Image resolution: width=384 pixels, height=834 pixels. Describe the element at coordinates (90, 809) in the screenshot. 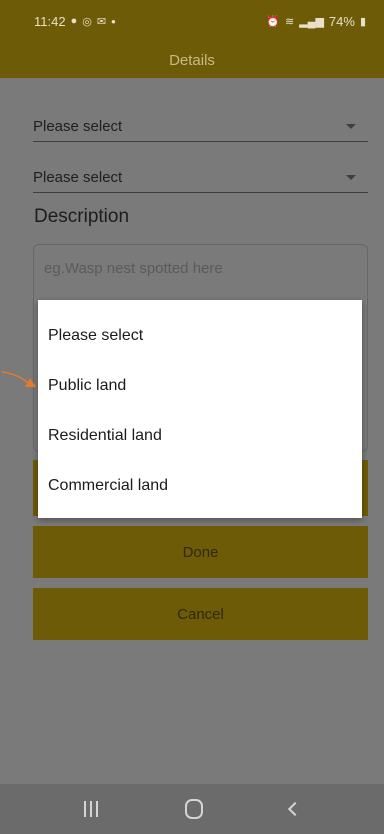

I see `recents-icon` at that location.